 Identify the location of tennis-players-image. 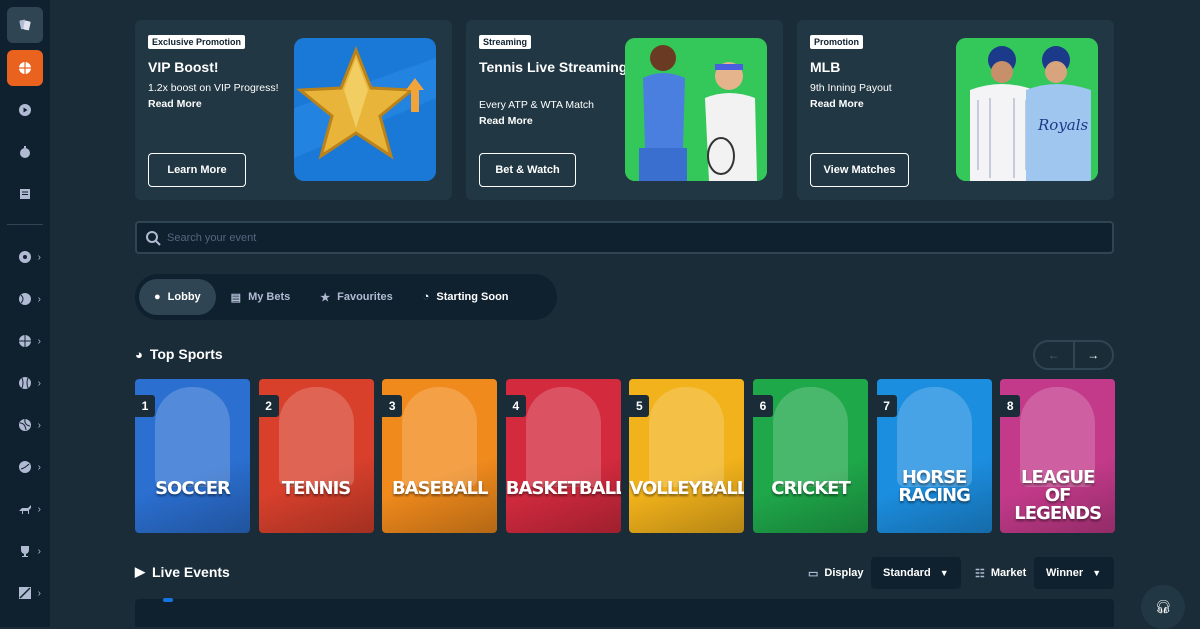
(696, 109).